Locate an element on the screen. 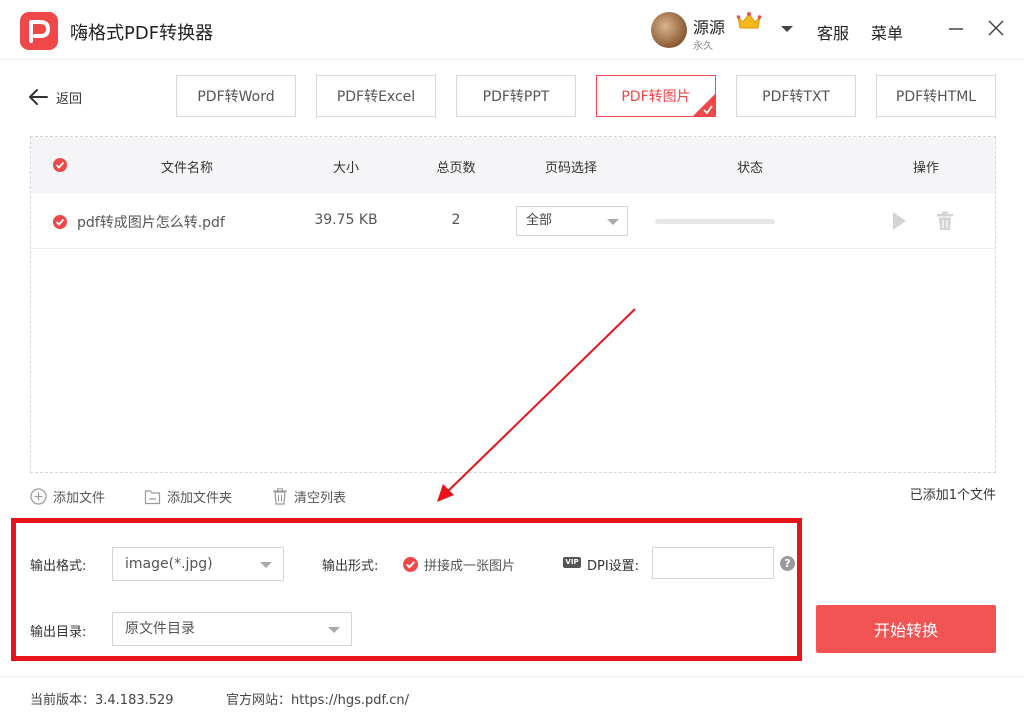 The width and height of the screenshot is (1024, 720). service-button: 客服 is located at coordinates (833, 32).